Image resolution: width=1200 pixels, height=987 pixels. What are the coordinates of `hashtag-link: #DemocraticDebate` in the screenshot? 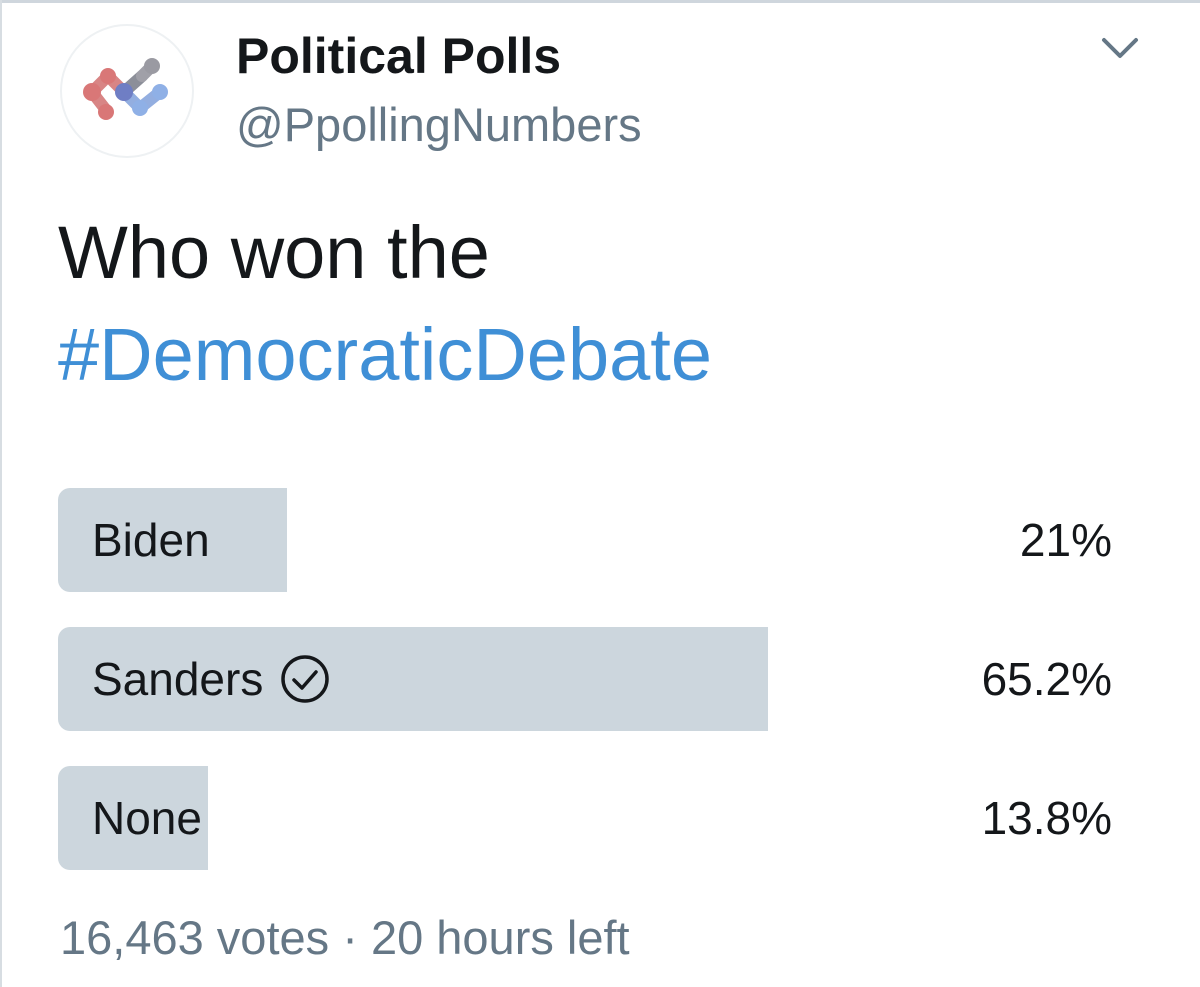 It's located at (608, 355).